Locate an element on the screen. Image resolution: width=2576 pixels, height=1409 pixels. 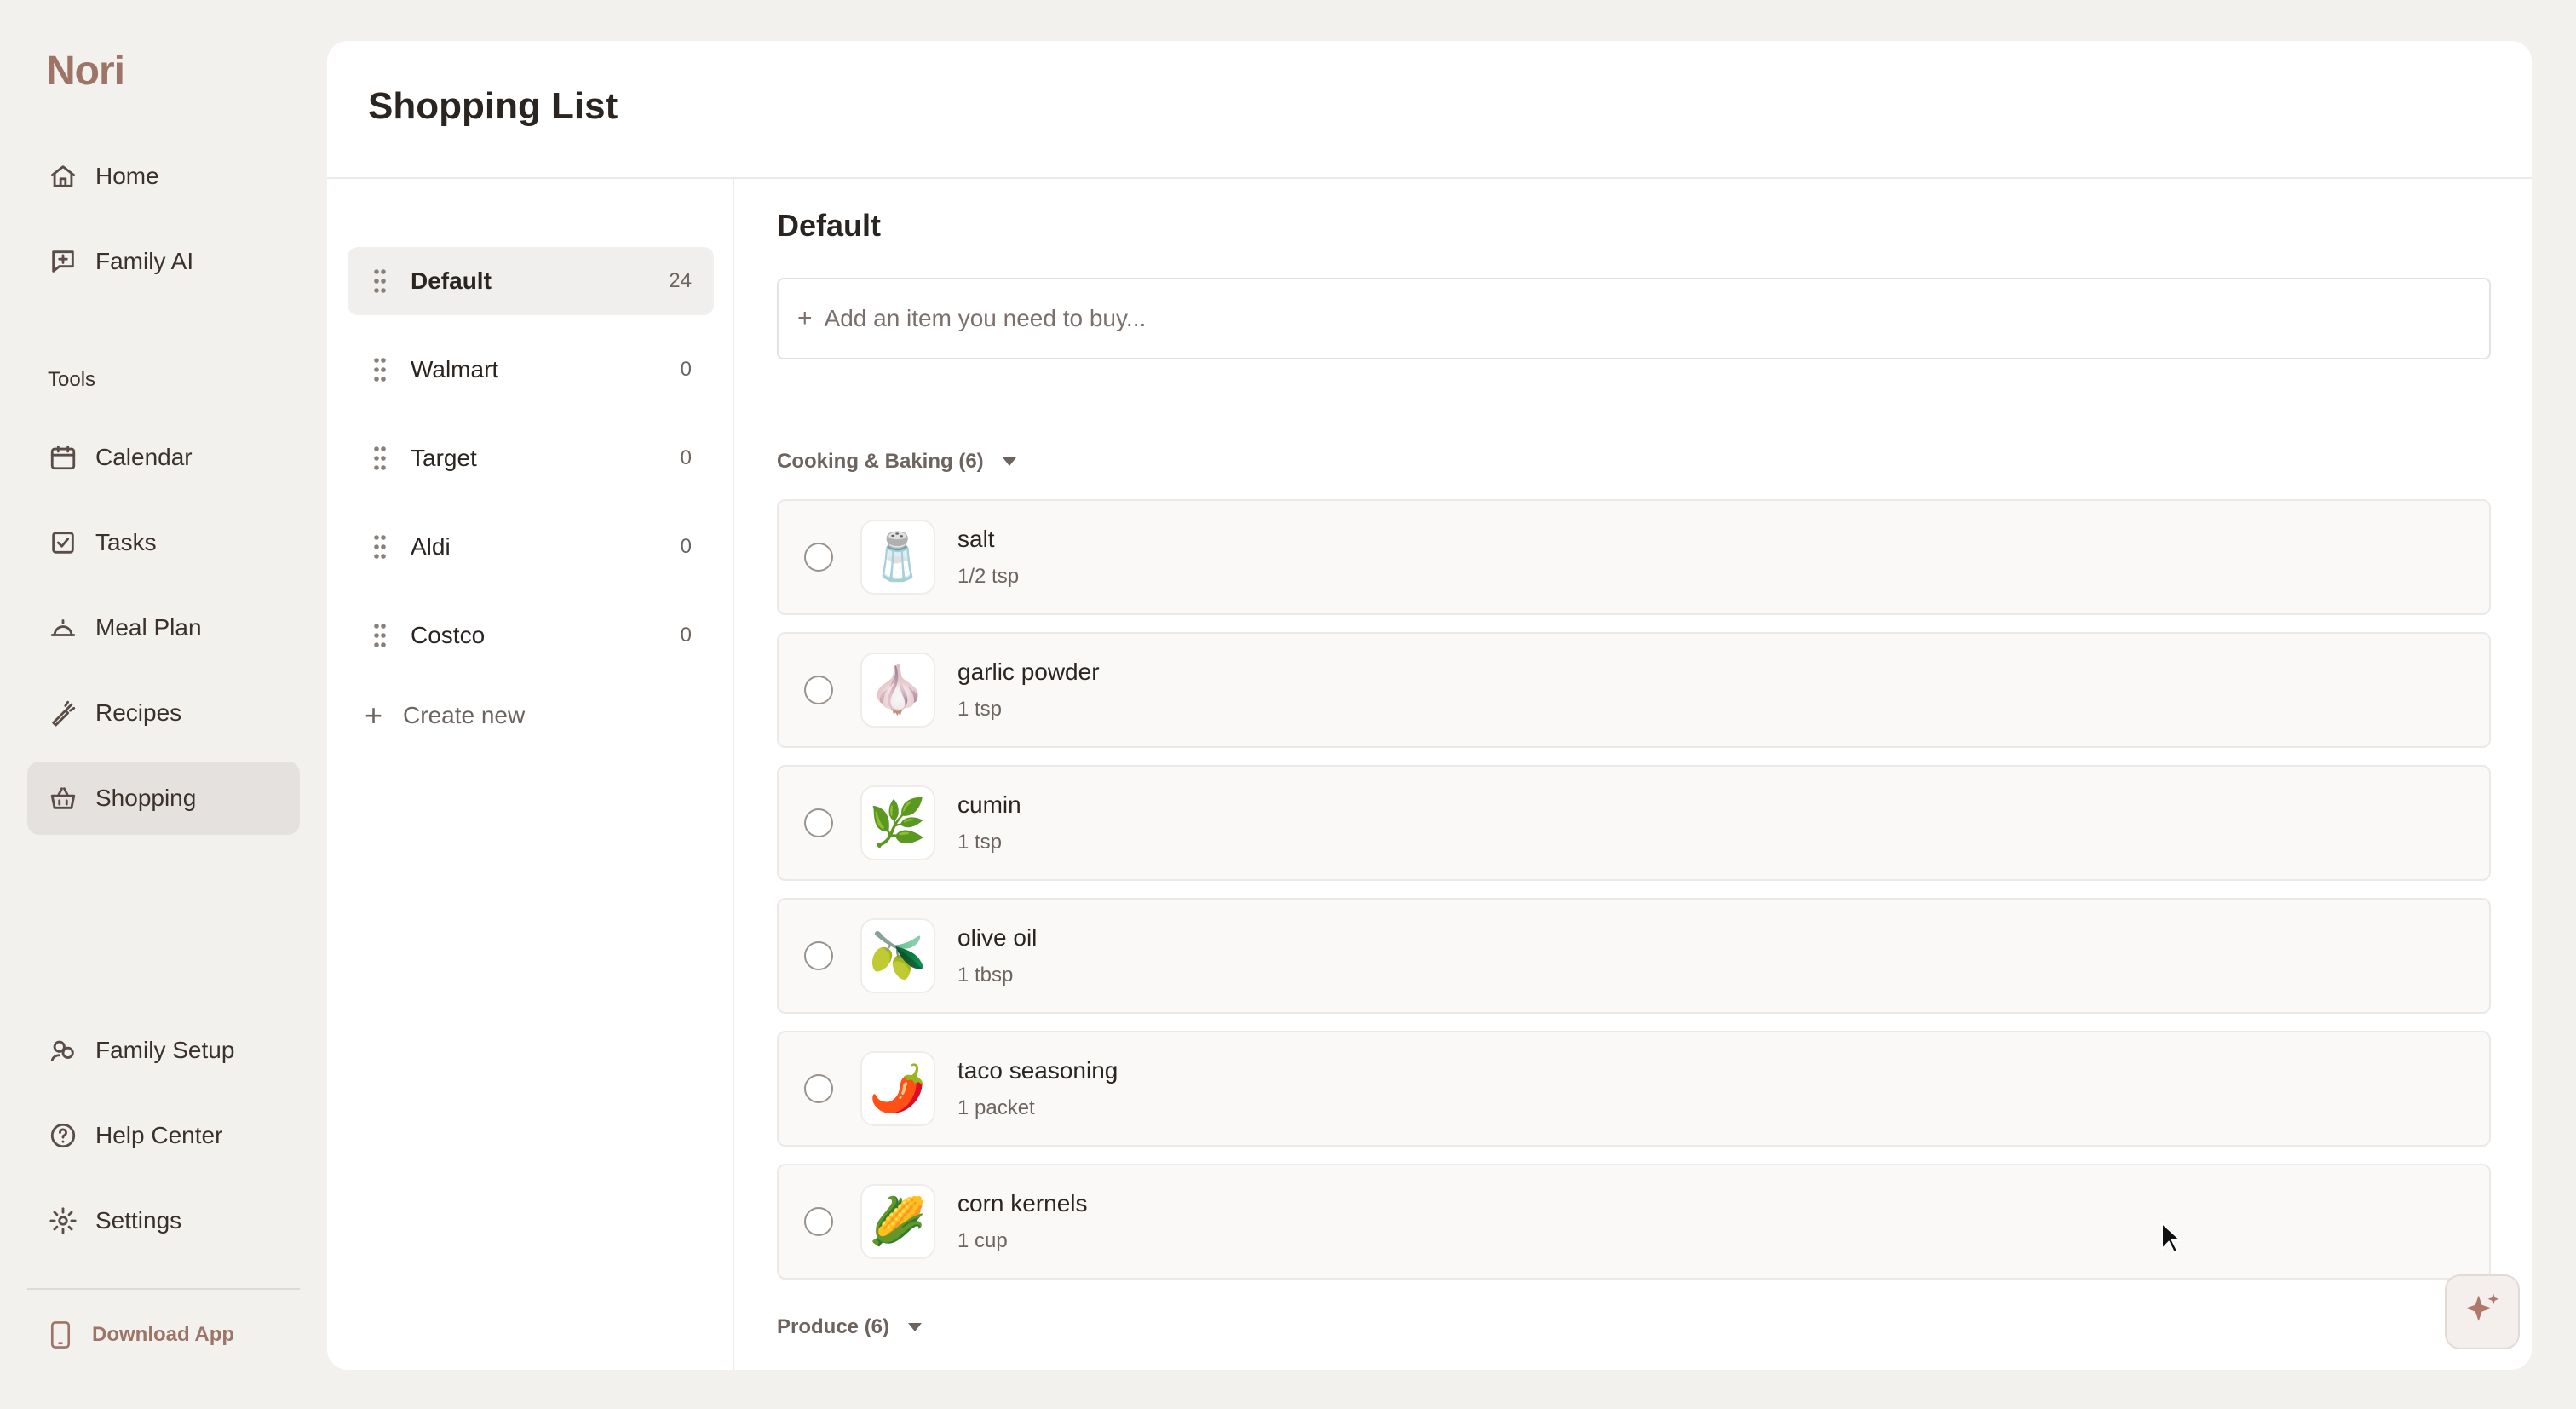
nav-family-ai: Family AI is located at coordinates (163, 261).